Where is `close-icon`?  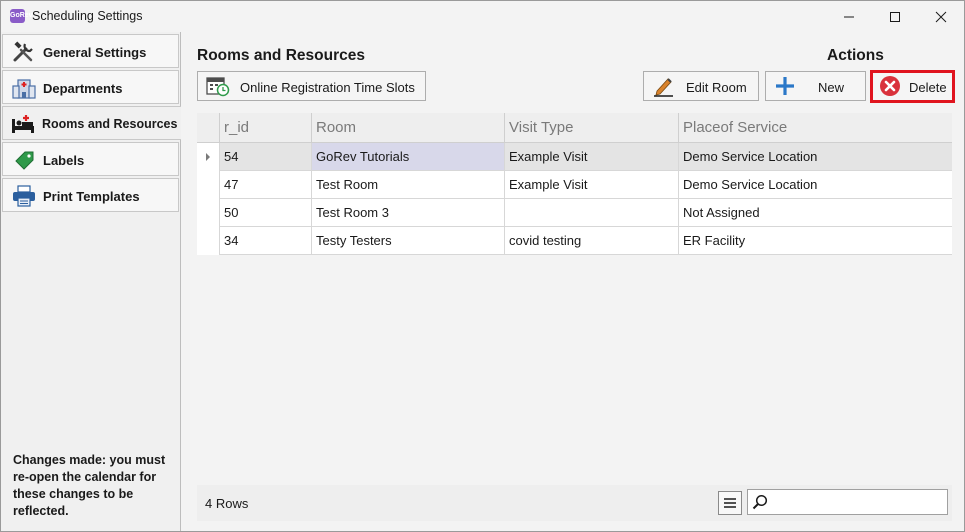 close-icon is located at coordinates (941, 17).